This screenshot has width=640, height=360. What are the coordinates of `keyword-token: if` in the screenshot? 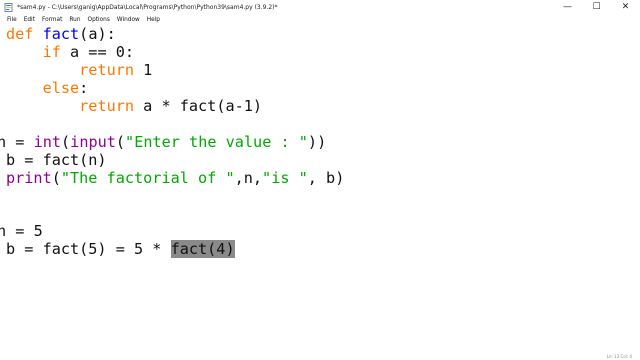 It's located at (51, 52).